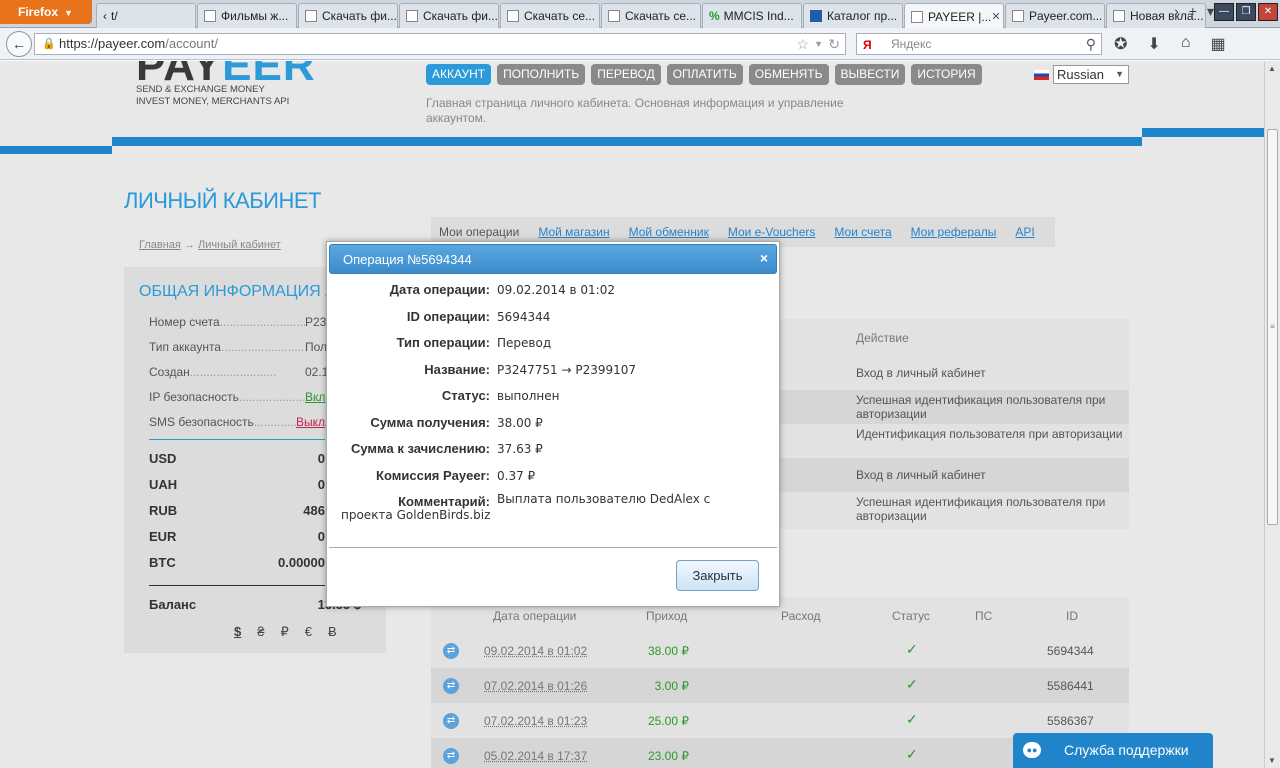 This screenshot has width=1280, height=768. I want to click on catalog-icon, so click(816, 16).